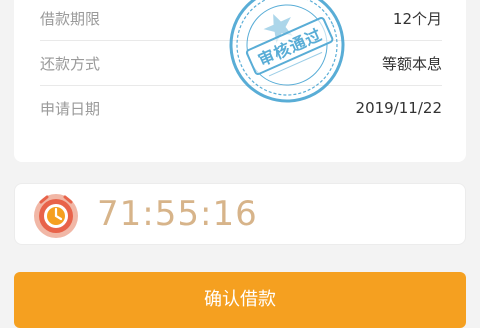 This screenshot has width=480, height=328. What do you see at coordinates (70, 63) in the screenshot?
I see `repay-method-label: 还款方式` at bounding box center [70, 63].